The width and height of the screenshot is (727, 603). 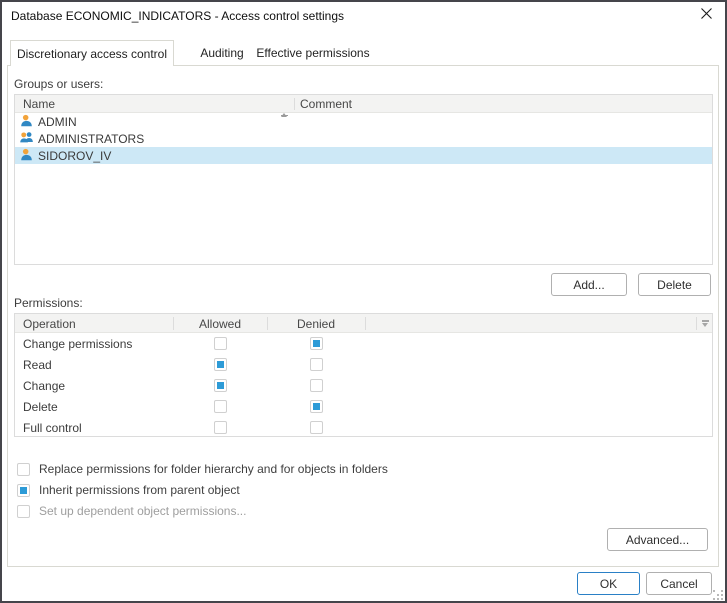 I want to click on close-icon, so click(x=706, y=16).